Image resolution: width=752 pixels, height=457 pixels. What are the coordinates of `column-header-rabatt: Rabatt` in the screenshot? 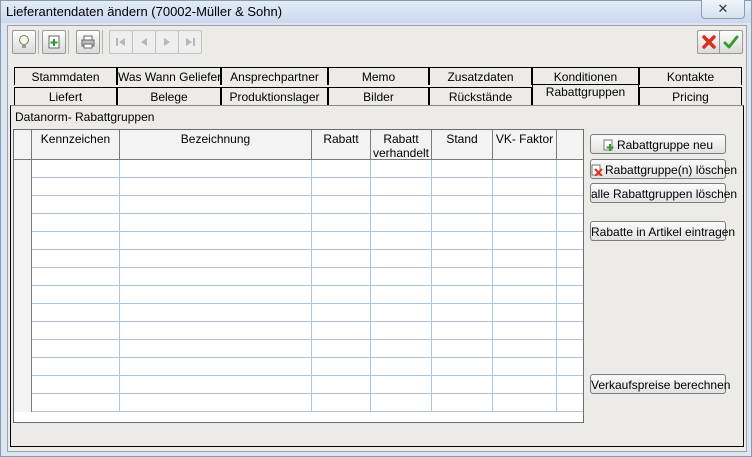 It's located at (341, 145).